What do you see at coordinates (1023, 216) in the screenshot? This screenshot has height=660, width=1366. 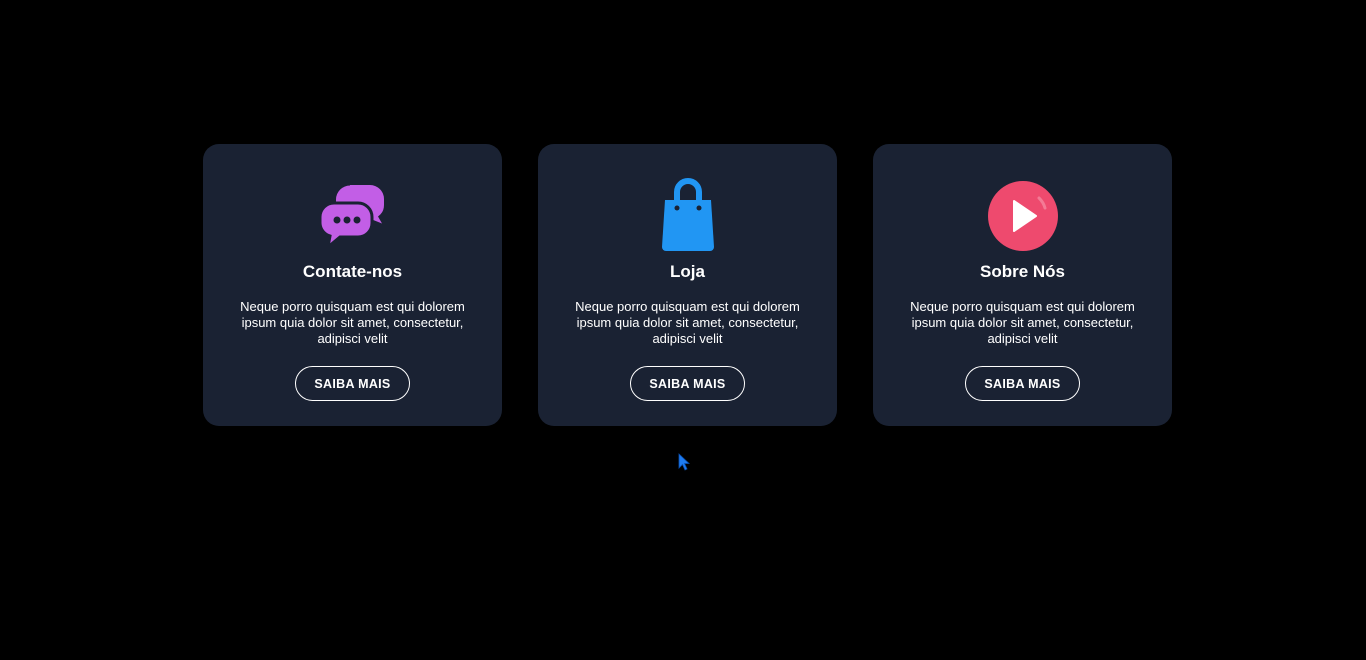 I see `play-circle-icon` at bounding box center [1023, 216].